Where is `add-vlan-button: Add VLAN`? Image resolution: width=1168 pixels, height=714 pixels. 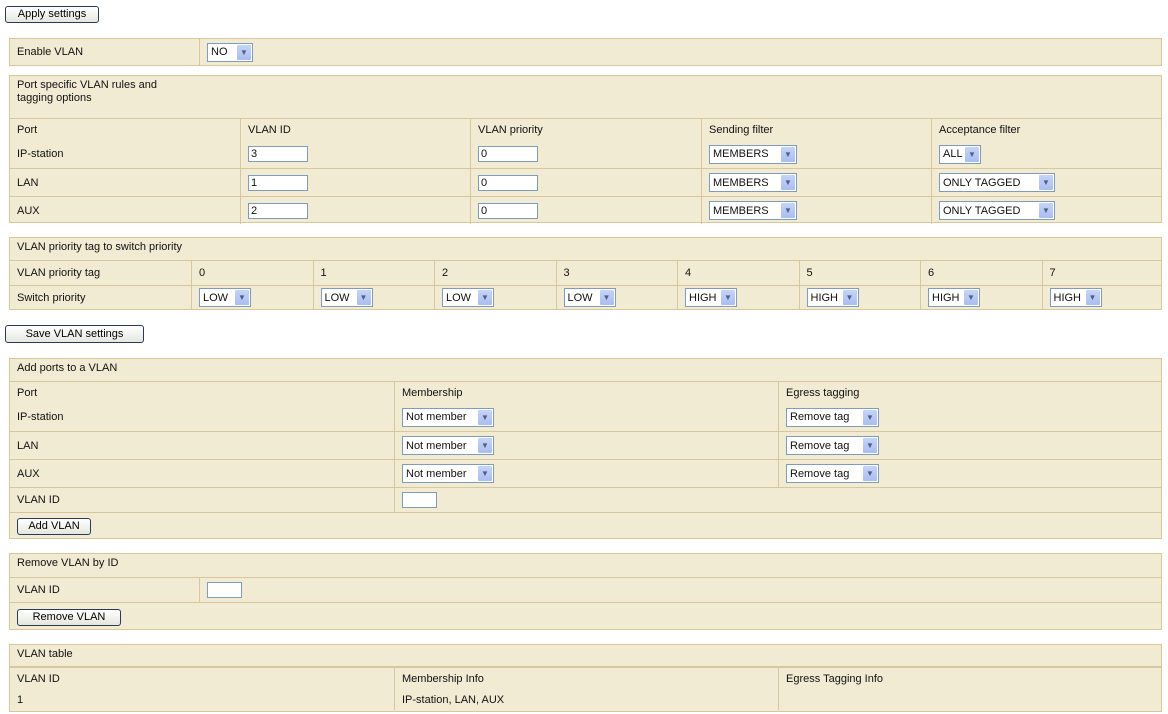 add-vlan-button: Add VLAN is located at coordinates (54, 526).